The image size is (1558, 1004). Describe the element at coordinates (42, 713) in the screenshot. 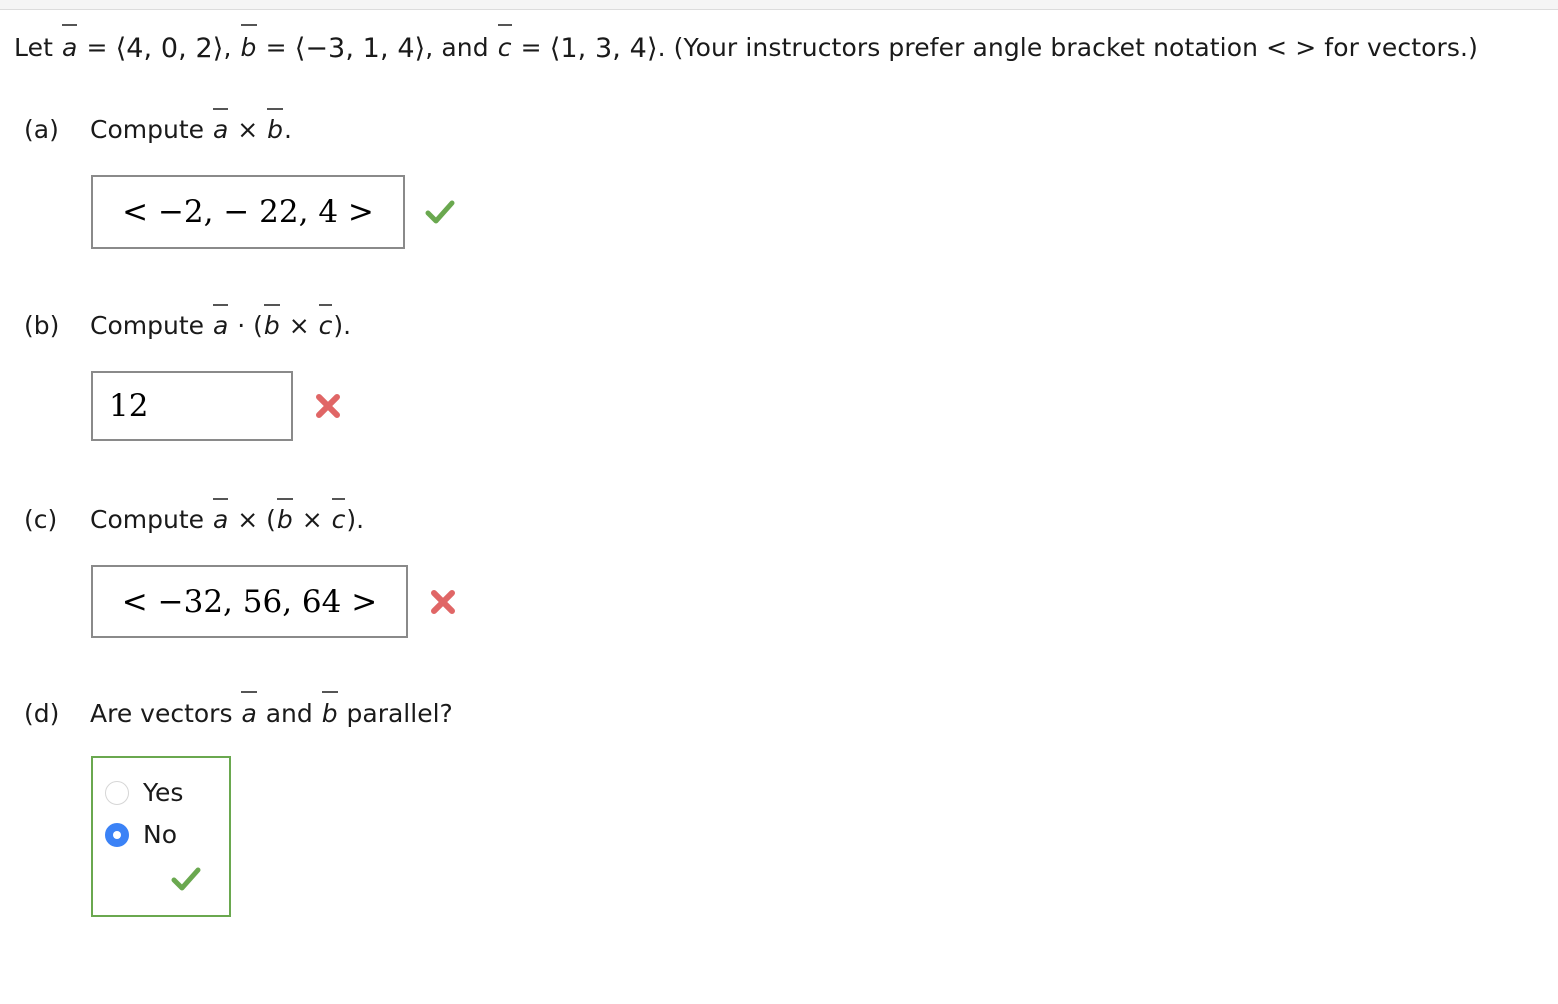

I see `part-d-label: (d)` at that location.